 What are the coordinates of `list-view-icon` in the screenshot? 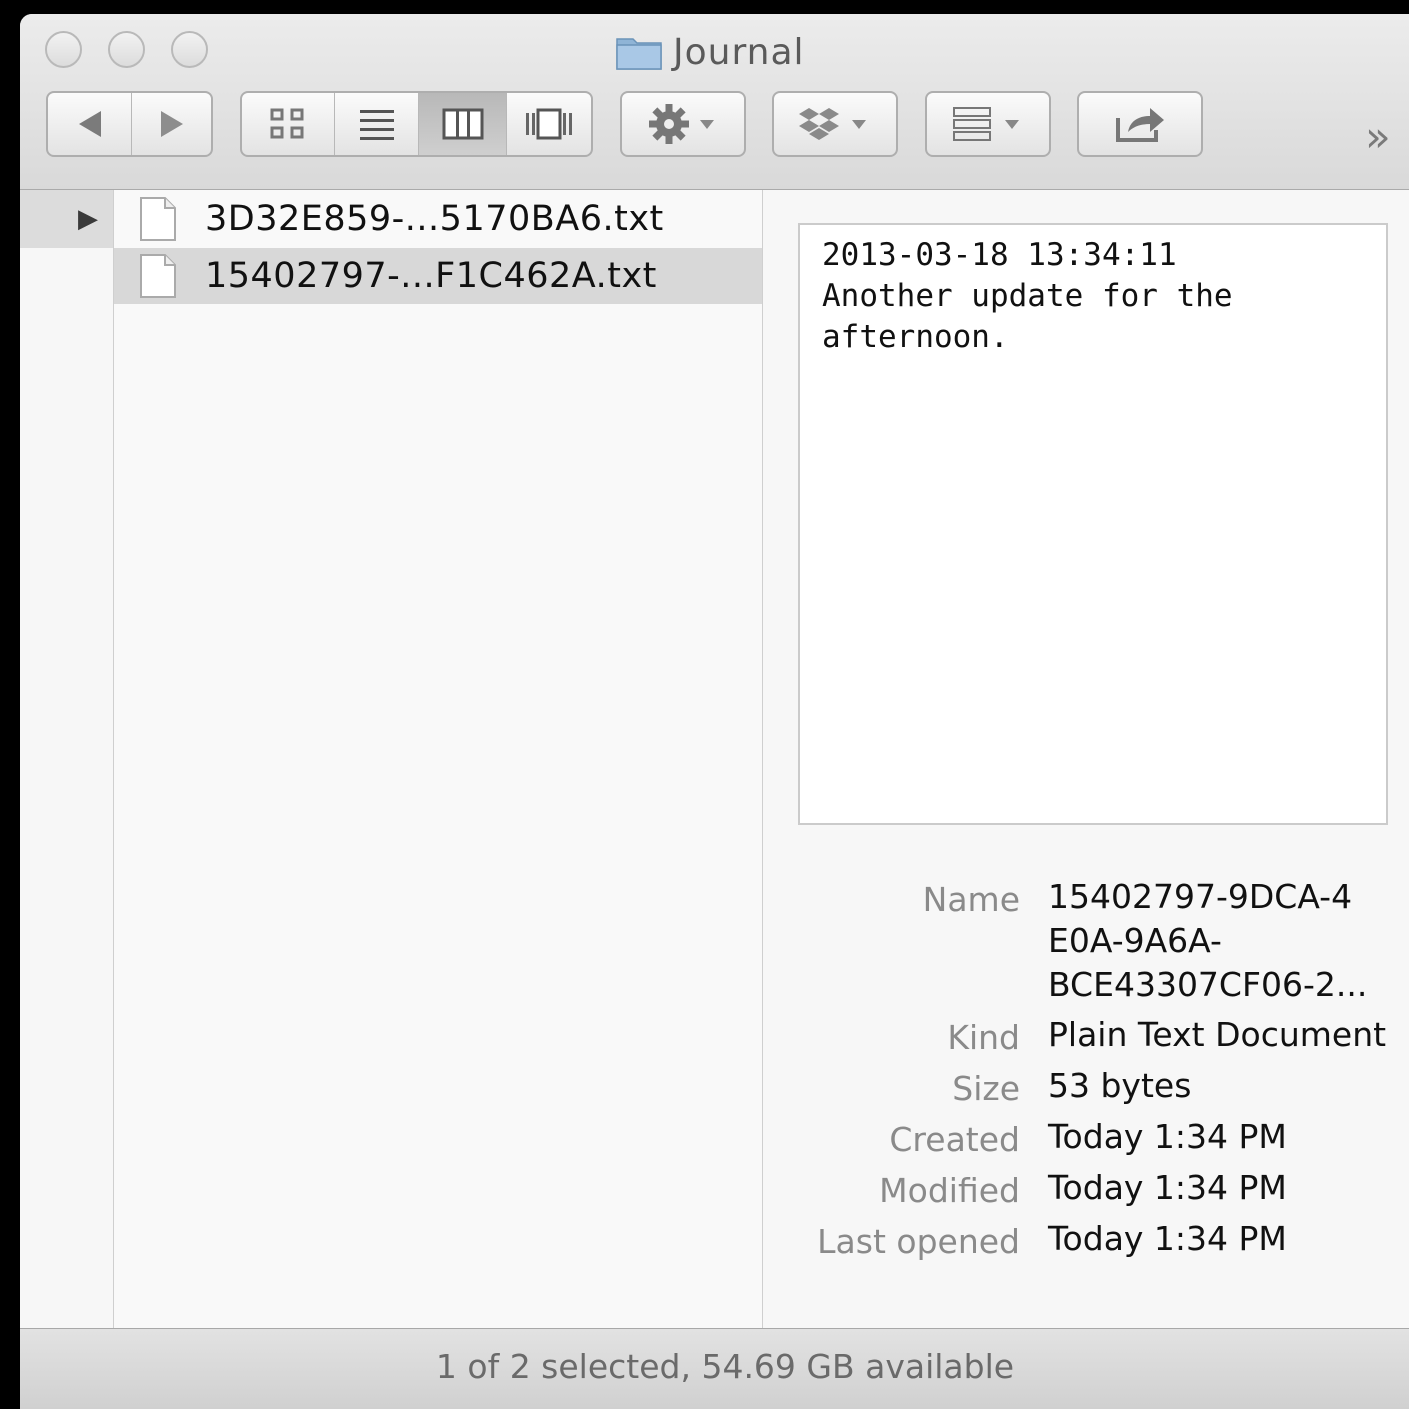 It's located at (376, 125).